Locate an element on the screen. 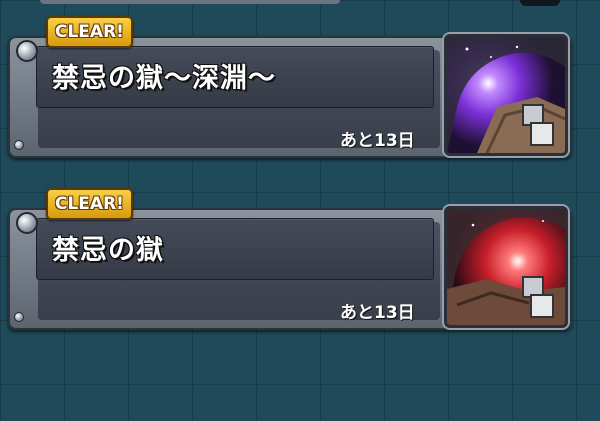 The height and width of the screenshot is (421, 600). top-bar is located at coordinates (190, 2).